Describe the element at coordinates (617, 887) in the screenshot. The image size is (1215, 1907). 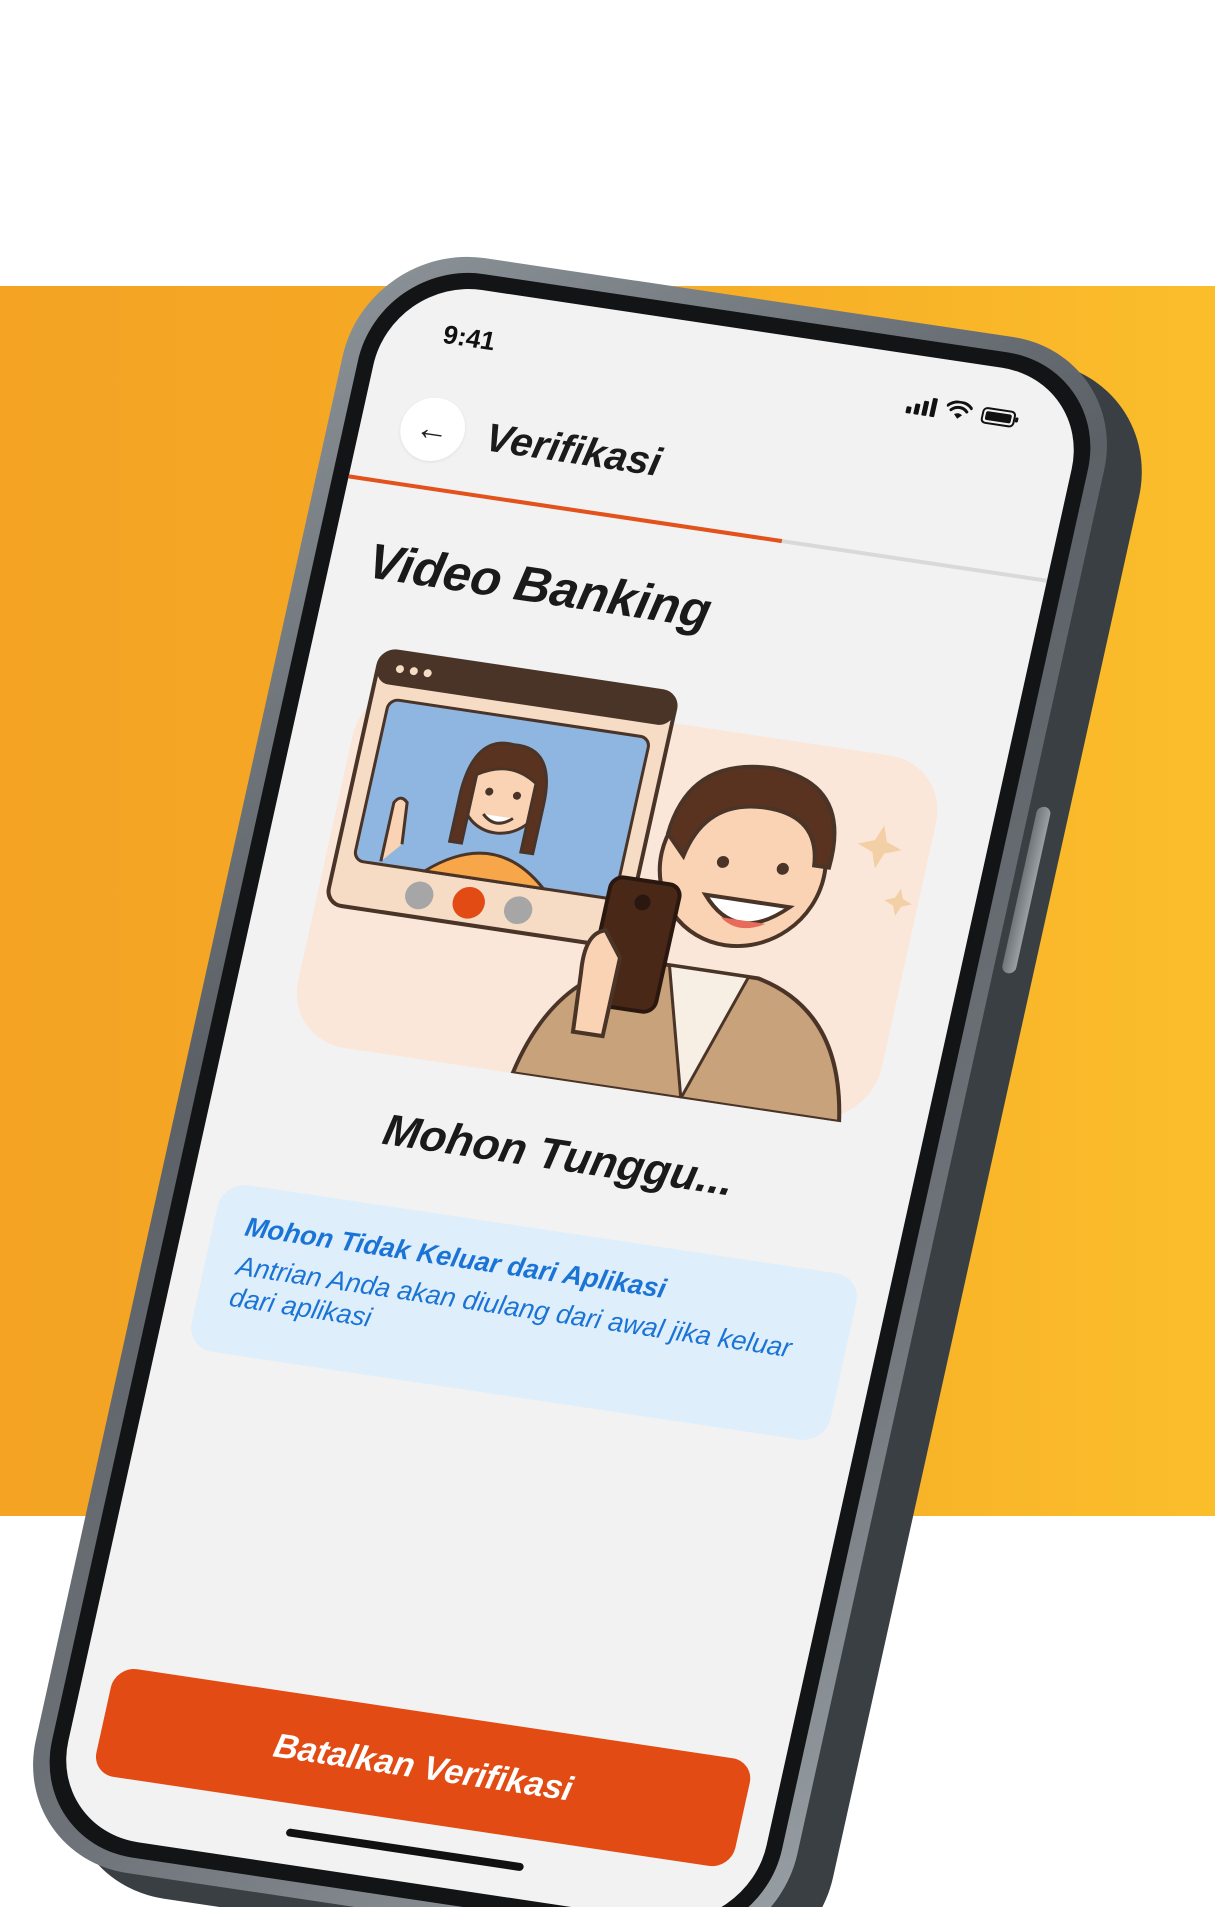
I see `video-call-illustration-svg` at that location.